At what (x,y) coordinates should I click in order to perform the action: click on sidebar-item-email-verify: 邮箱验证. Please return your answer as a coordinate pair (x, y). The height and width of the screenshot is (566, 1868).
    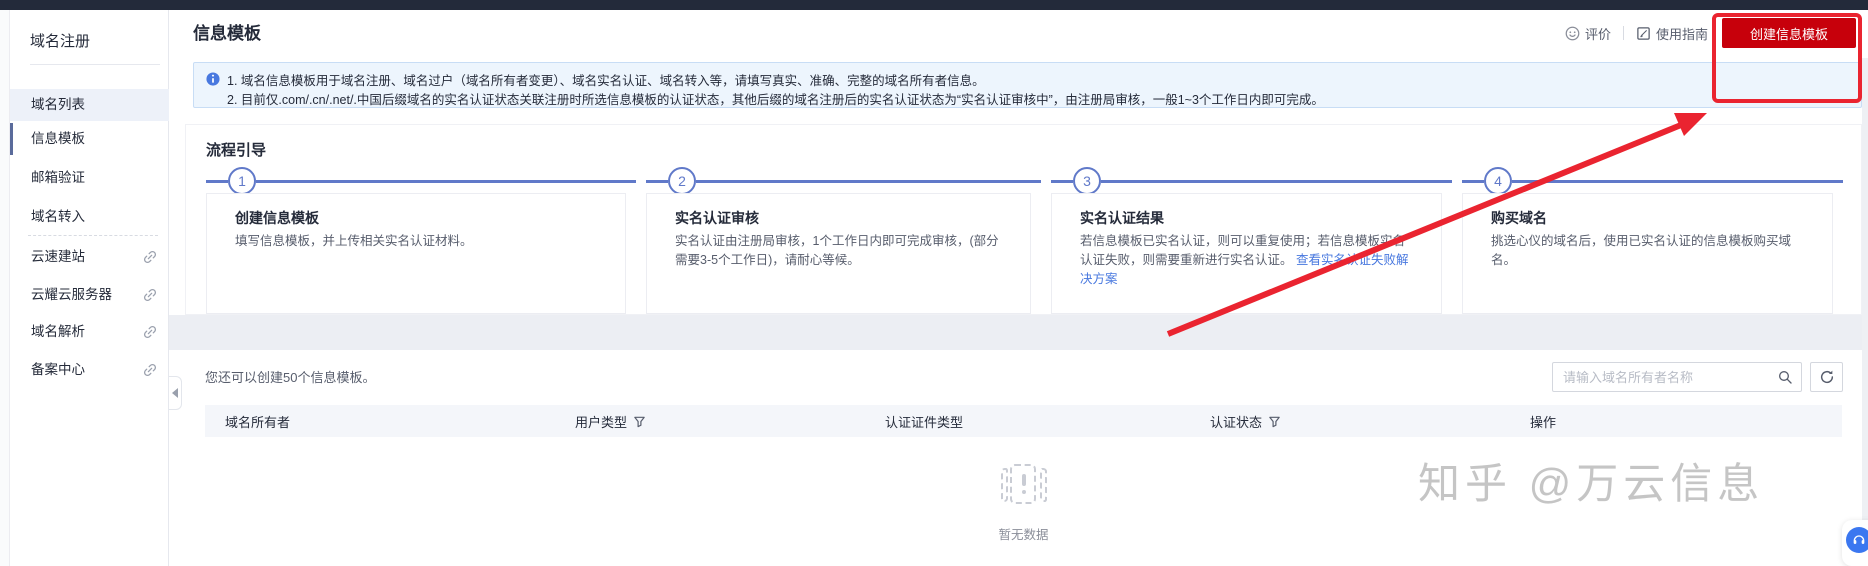
    Looking at the image, I should click on (89, 178).